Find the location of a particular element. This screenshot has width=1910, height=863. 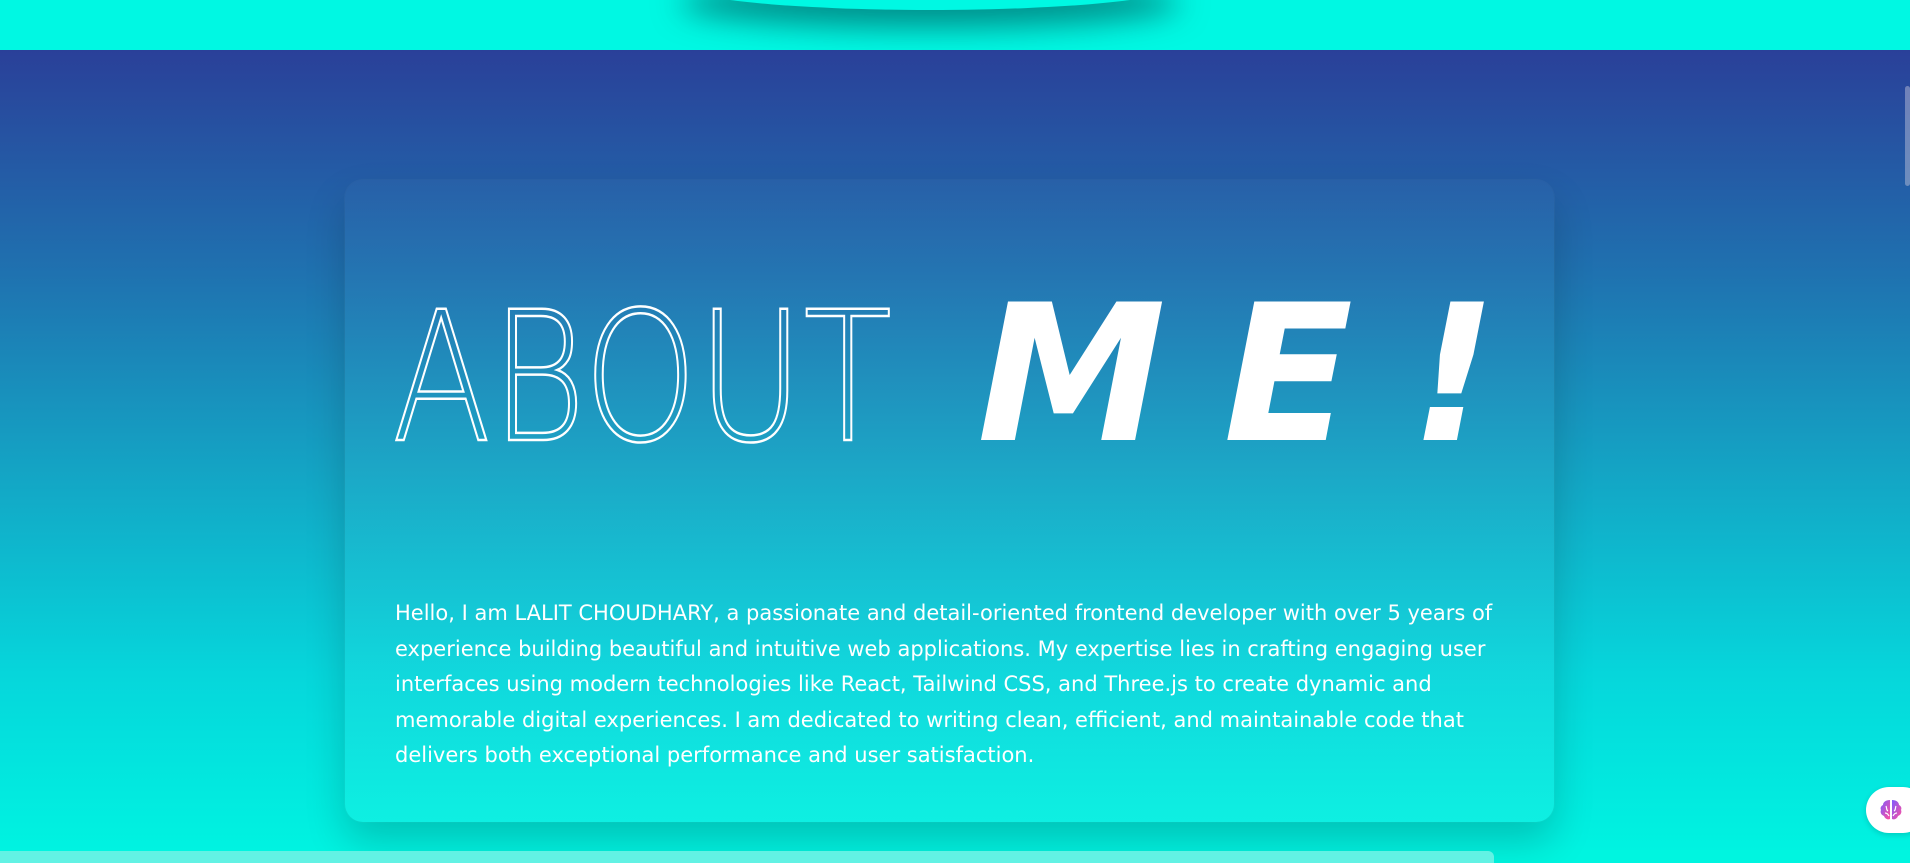

about-title-bold: ME! is located at coordinates (1237, 359).